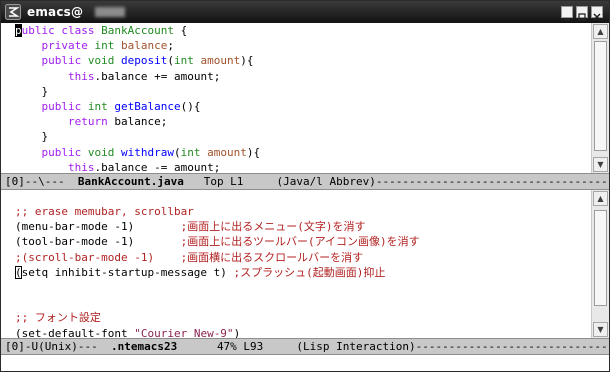  I want to click on code-line: public void deposit(int amount){, so click(296, 60).